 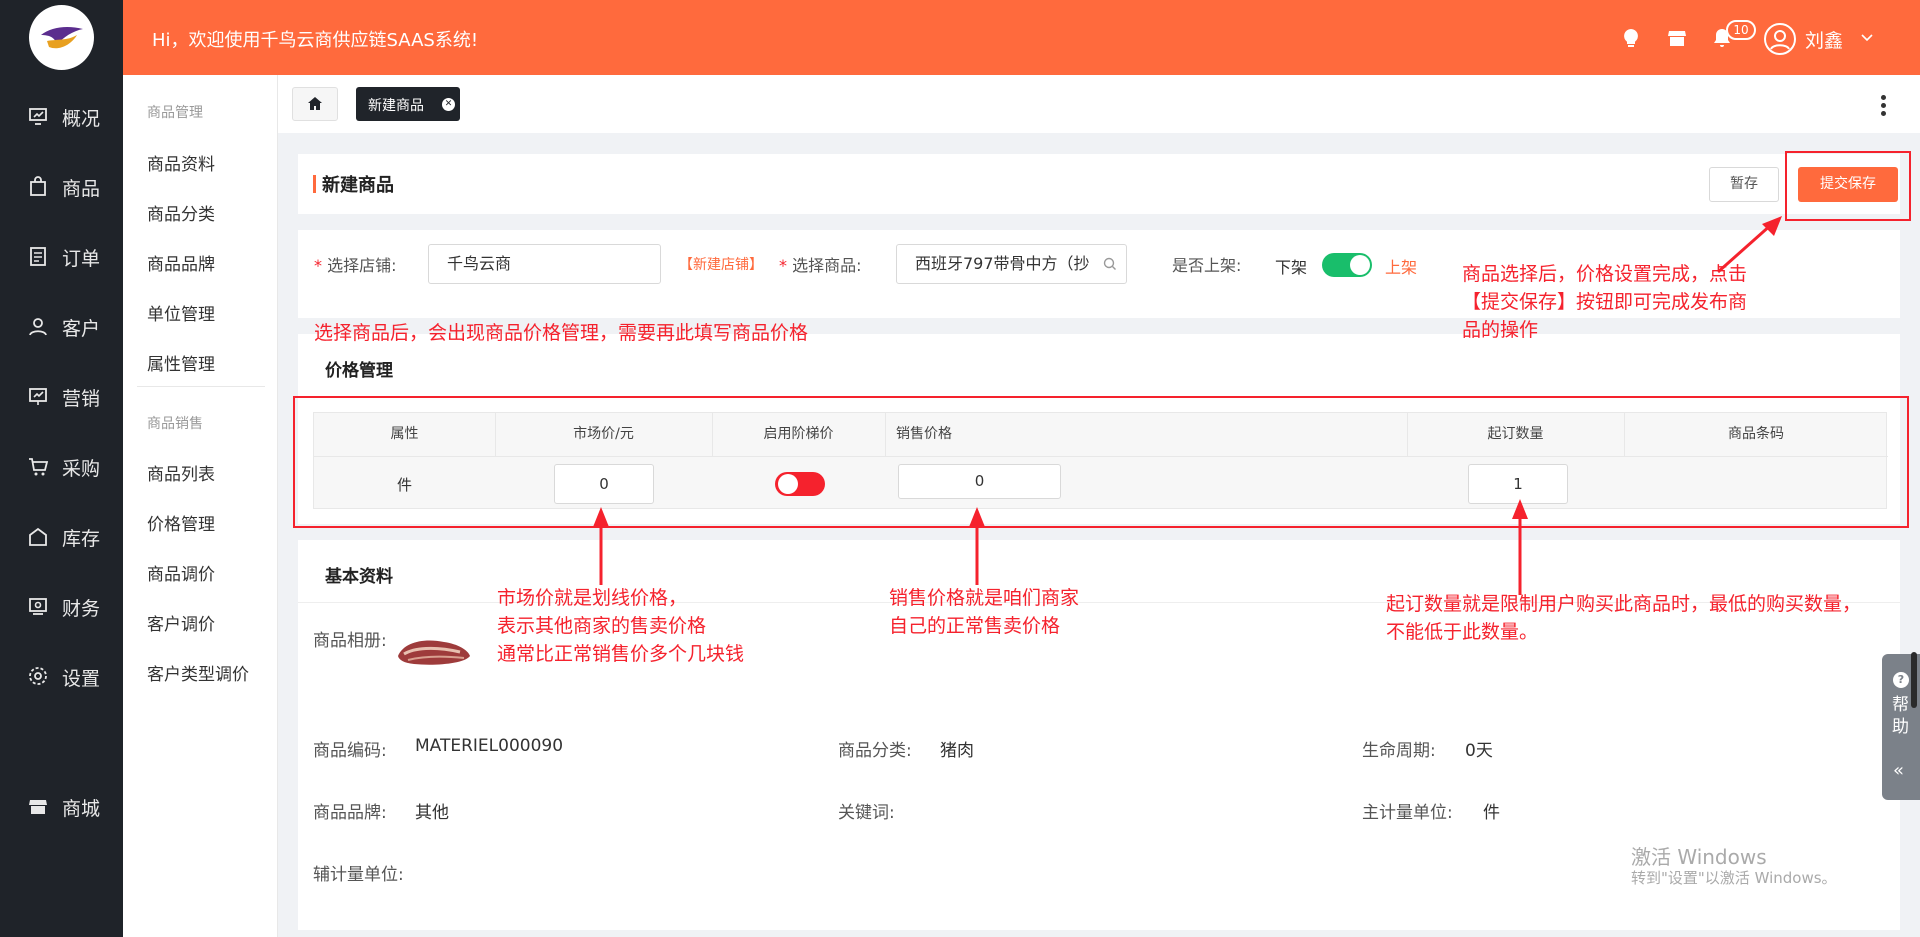 I want to click on windows-watermark-title: 激活 Windows, so click(x=1699, y=857).